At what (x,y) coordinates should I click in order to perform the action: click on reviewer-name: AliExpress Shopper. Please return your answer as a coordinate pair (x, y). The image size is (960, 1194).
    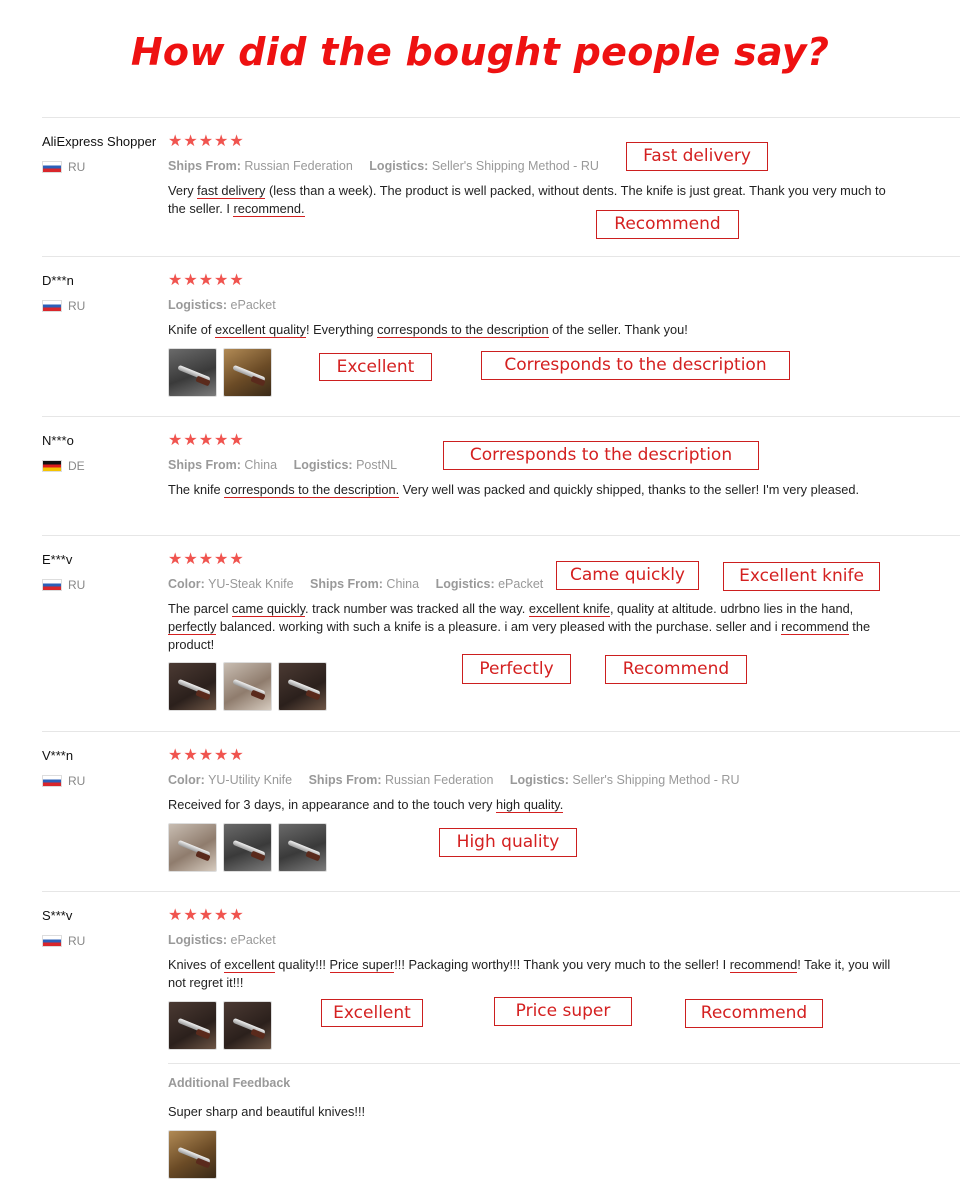
    Looking at the image, I should click on (99, 141).